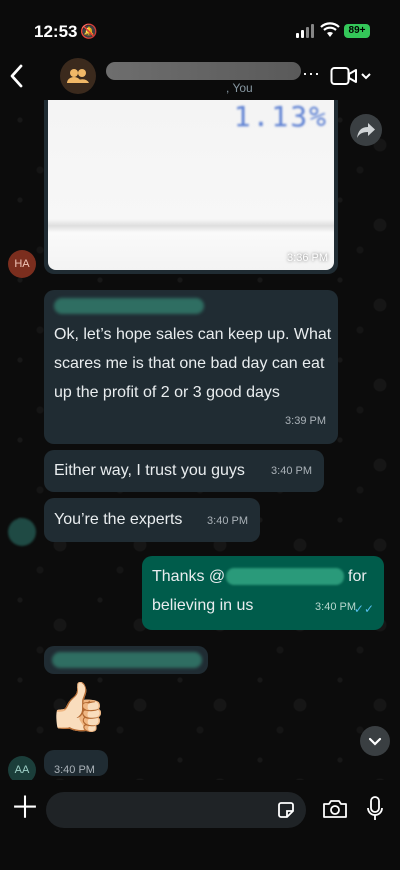  I want to click on mention-redacted, so click(285, 576).